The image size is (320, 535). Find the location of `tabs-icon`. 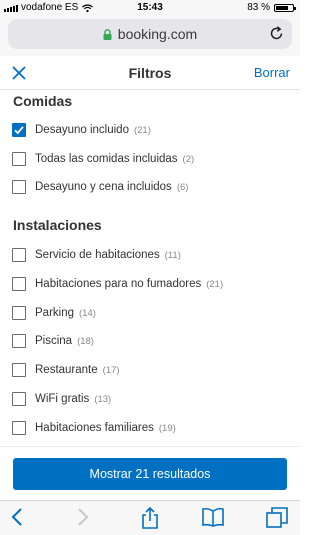

tabs-icon is located at coordinates (277, 518).